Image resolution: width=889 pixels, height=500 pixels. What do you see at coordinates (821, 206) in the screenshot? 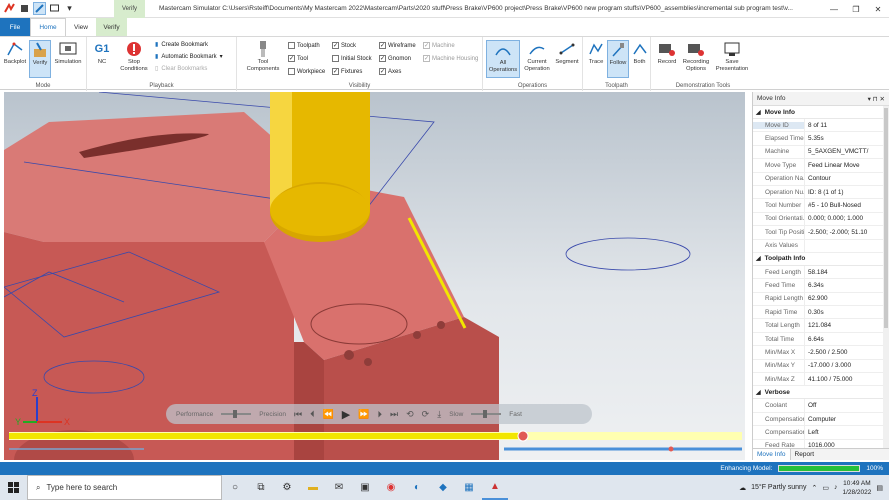
I see `move-info-row: Tool Number #5 - 10 Bull-Nosed` at bounding box center [821, 206].